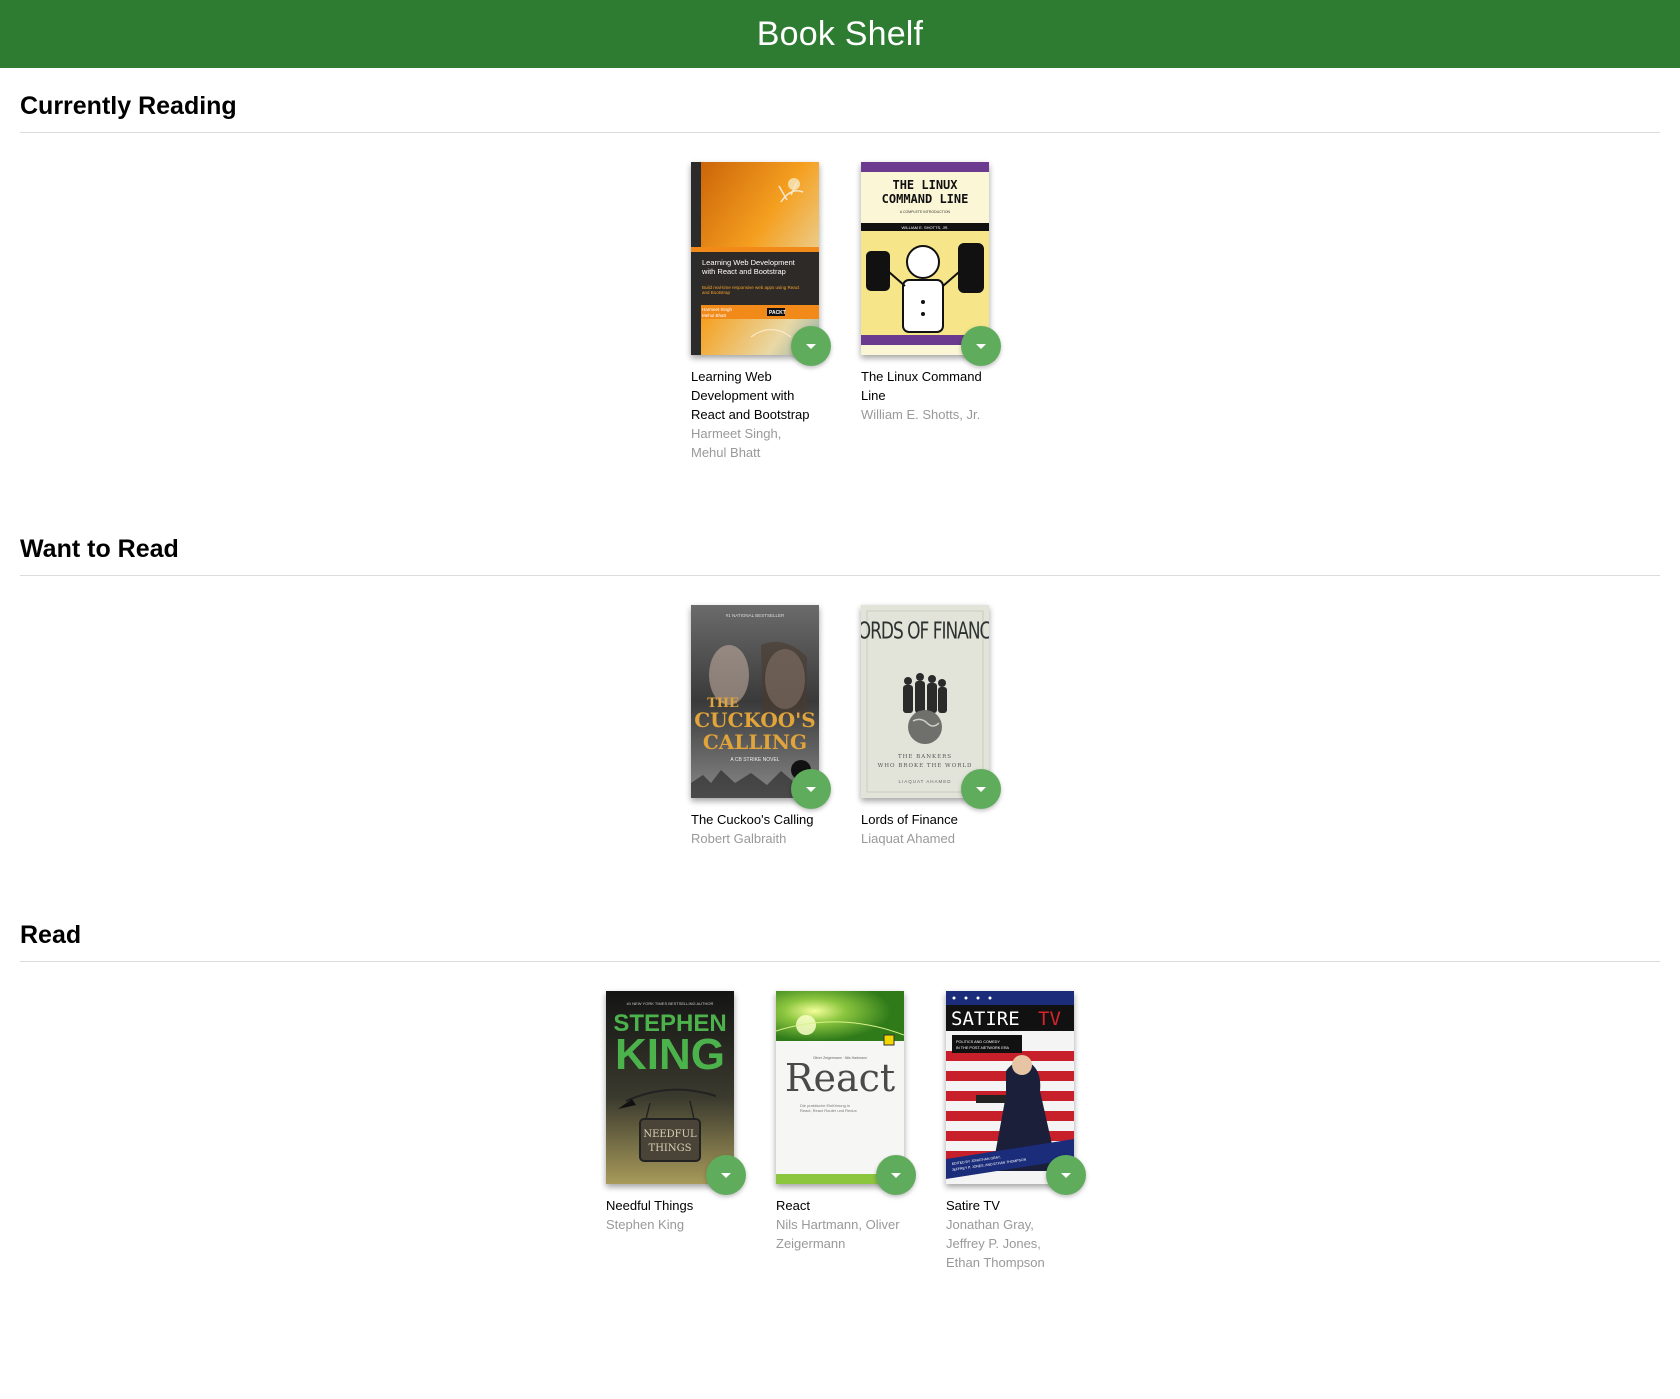 Image resolution: width=1680 pixels, height=1399 pixels. I want to click on svg-text: THE BANKERS, so click(925, 757).